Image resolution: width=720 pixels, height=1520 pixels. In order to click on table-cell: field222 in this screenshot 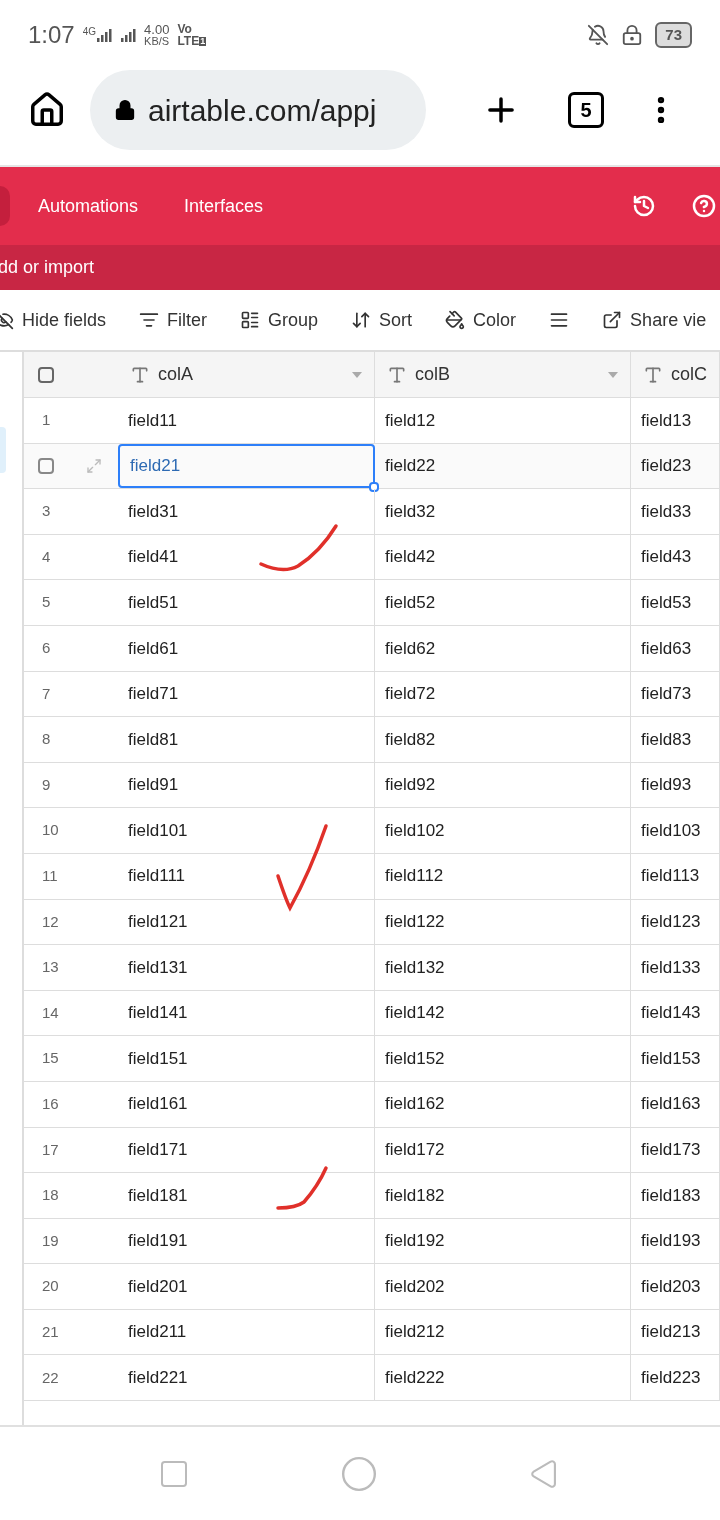, I will do `click(503, 1378)`.